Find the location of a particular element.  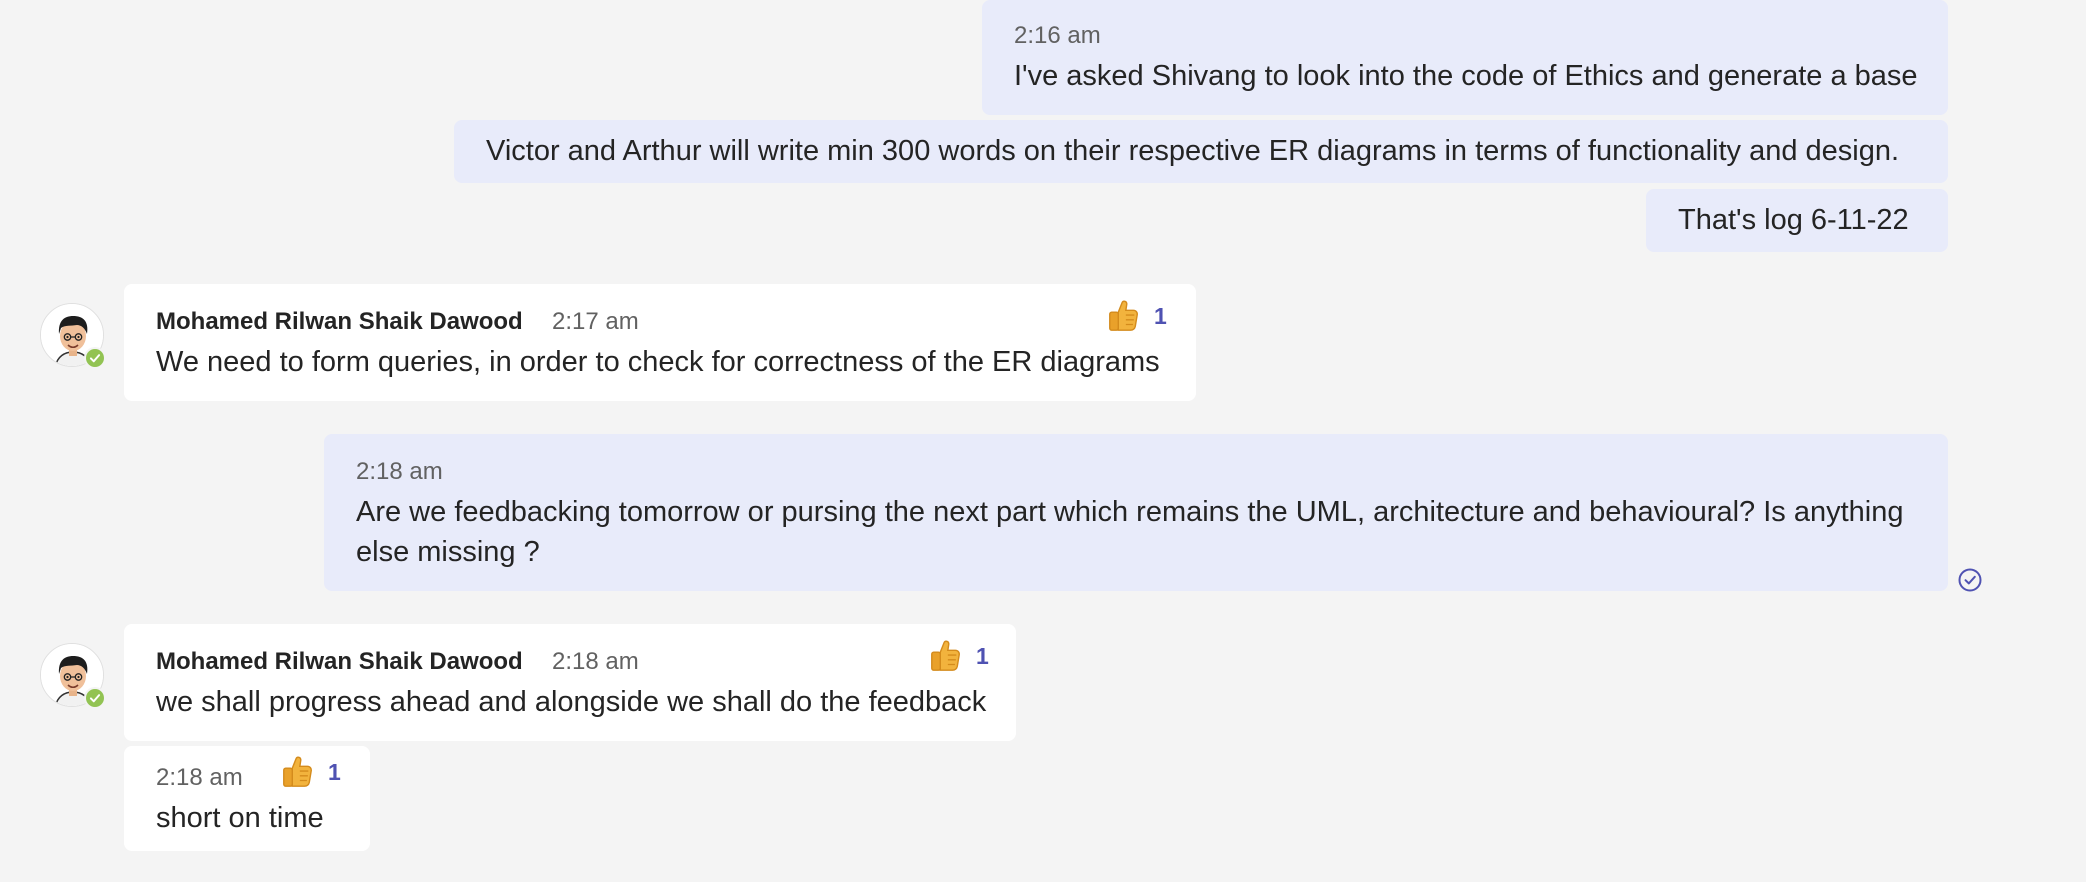

message-text: short on time is located at coordinates (240, 818).